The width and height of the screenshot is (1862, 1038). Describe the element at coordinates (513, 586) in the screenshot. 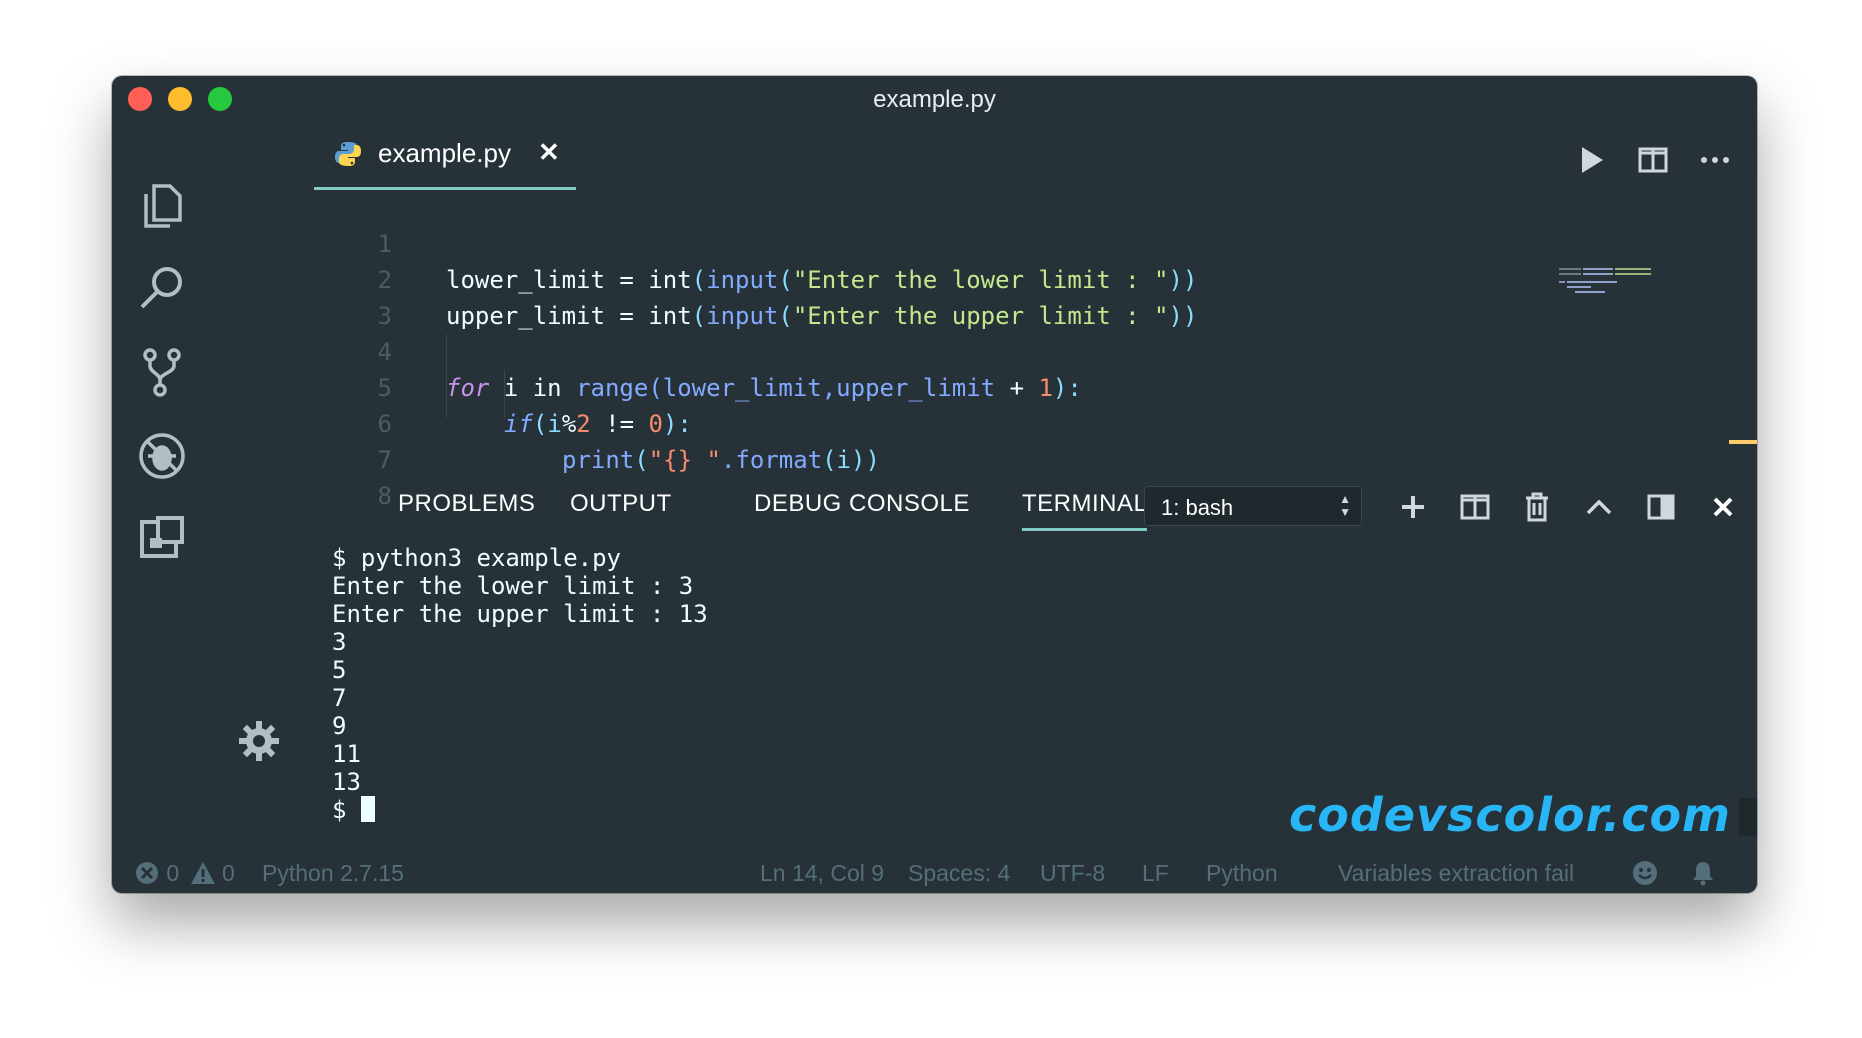

I see `terminal-line: Enter the lower limit : 3` at that location.